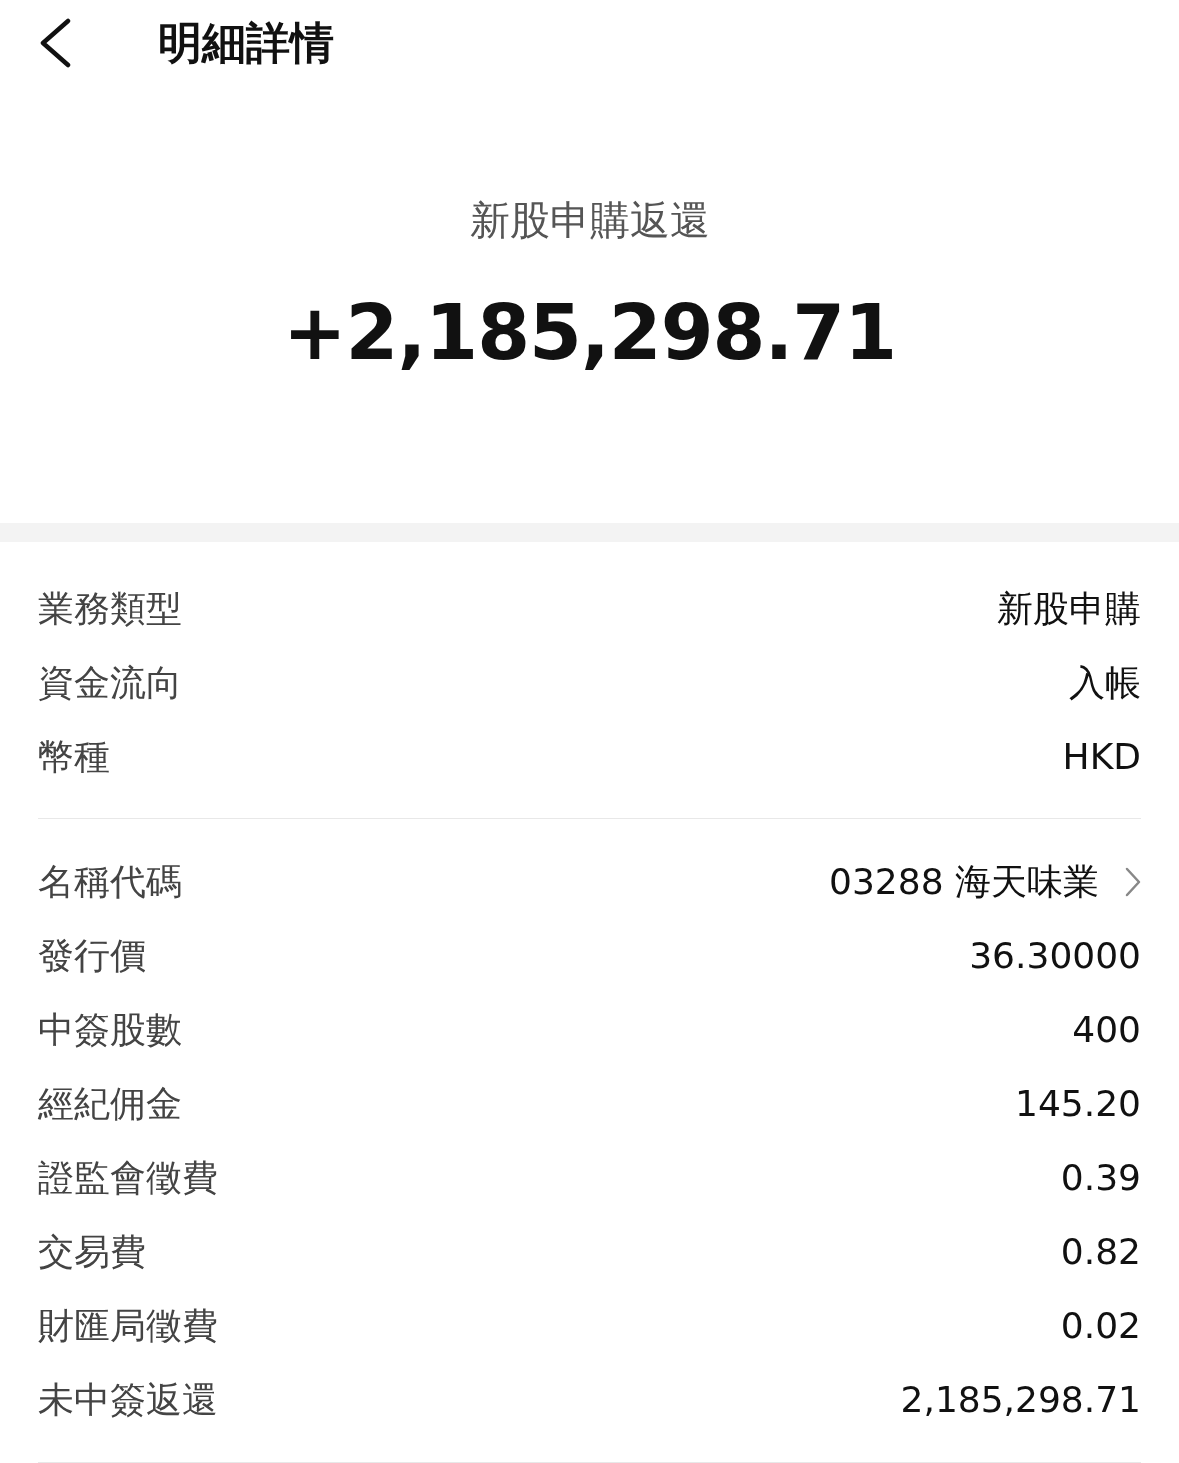 The height and width of the screenshot is (1463, 1179). What do you see at coordinates (1100, 1178) in the screenshot?
I see `field-value: 0.39` at bounding box center [1100, 1178].